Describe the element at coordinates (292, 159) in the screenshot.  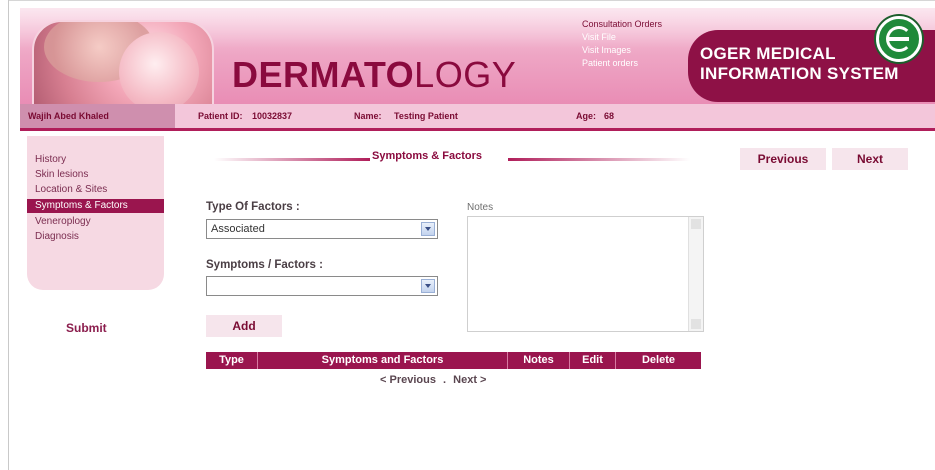
I see `section-line-left` at that location.